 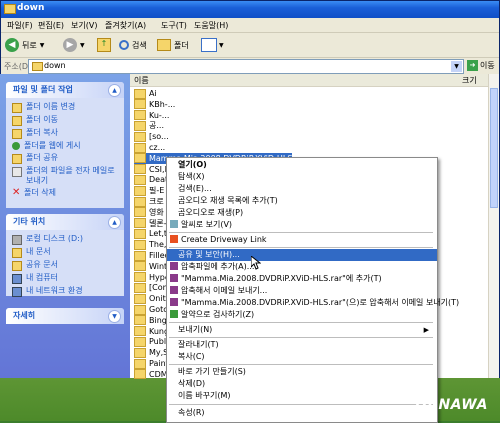 What do you see at coordinates (152, 287) in the screenshot?
I see `file-row: [Com` at bounding box center [152, 287].